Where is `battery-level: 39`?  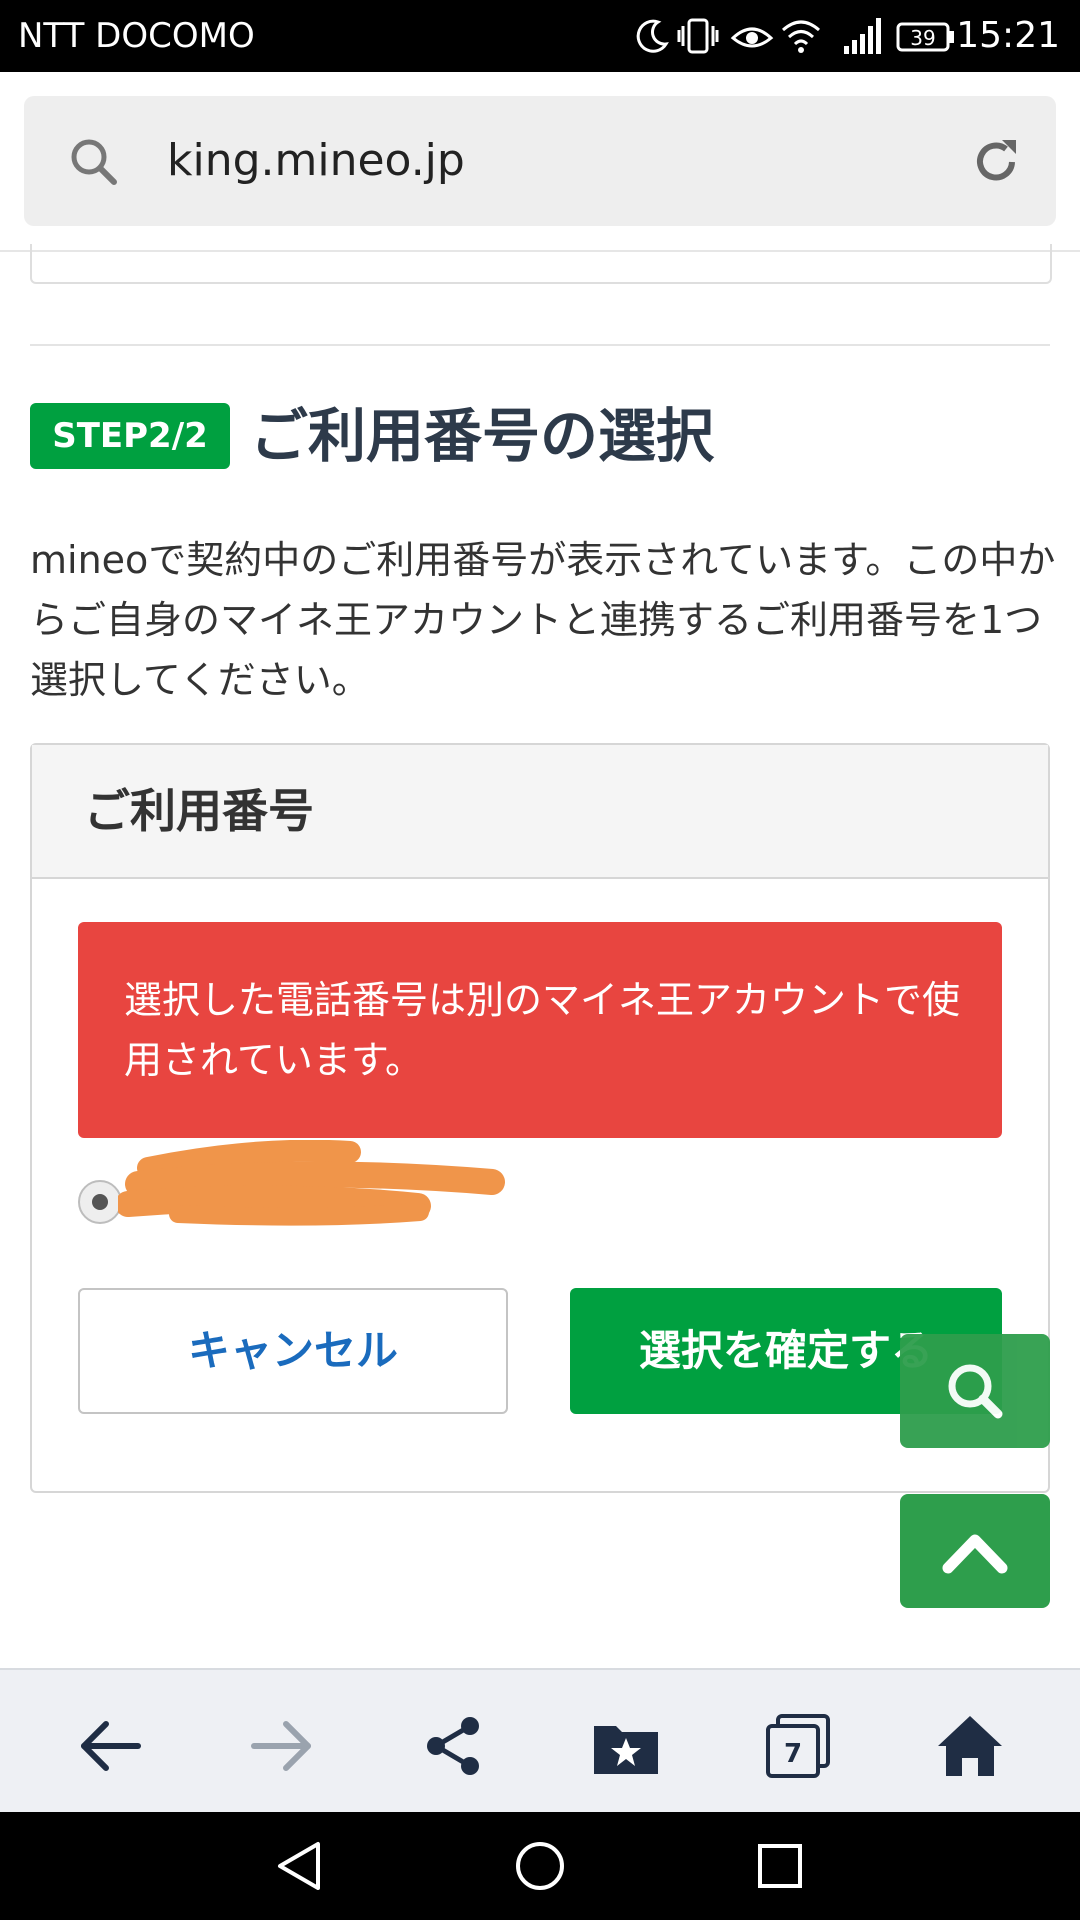 battery-level: 39 is located at coordinates (922, 38).